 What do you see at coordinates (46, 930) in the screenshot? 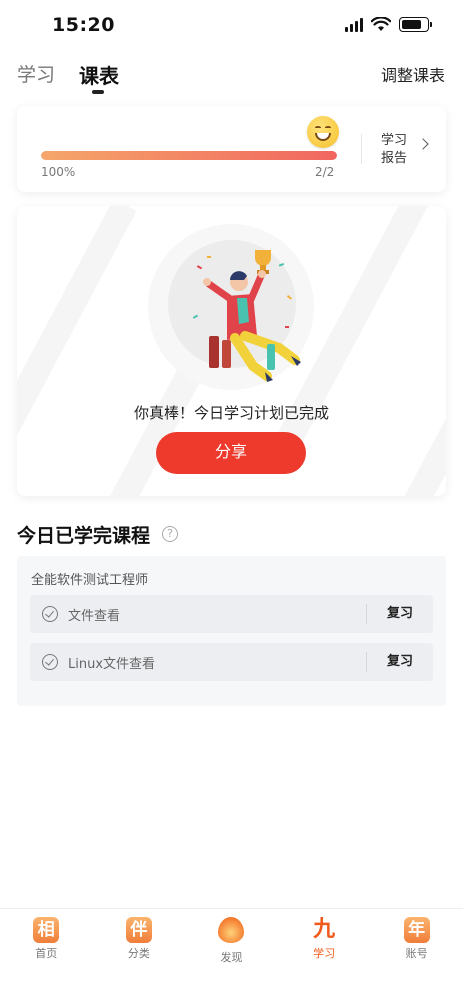
I see `home-icon: 相` at bounding box center [46, 930].